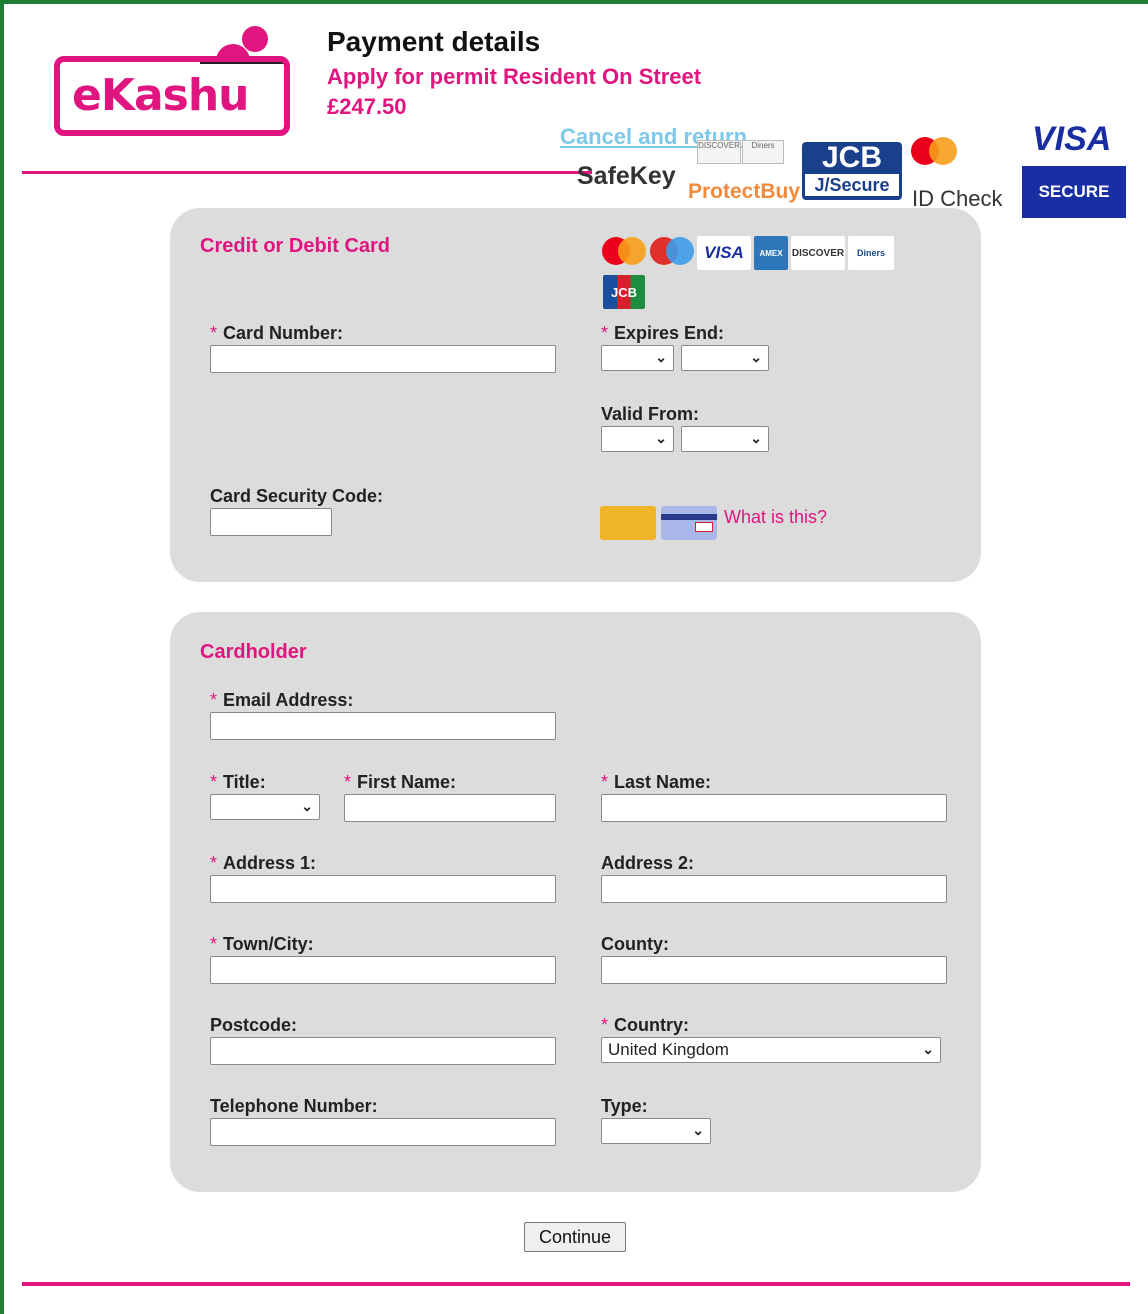 This screenshot has height=1314, width=1148. What do you see at coordinates (871, 253) in the screenshot?
I see `diners-club-card-icon: Diners` at bounding box center [871, 253].